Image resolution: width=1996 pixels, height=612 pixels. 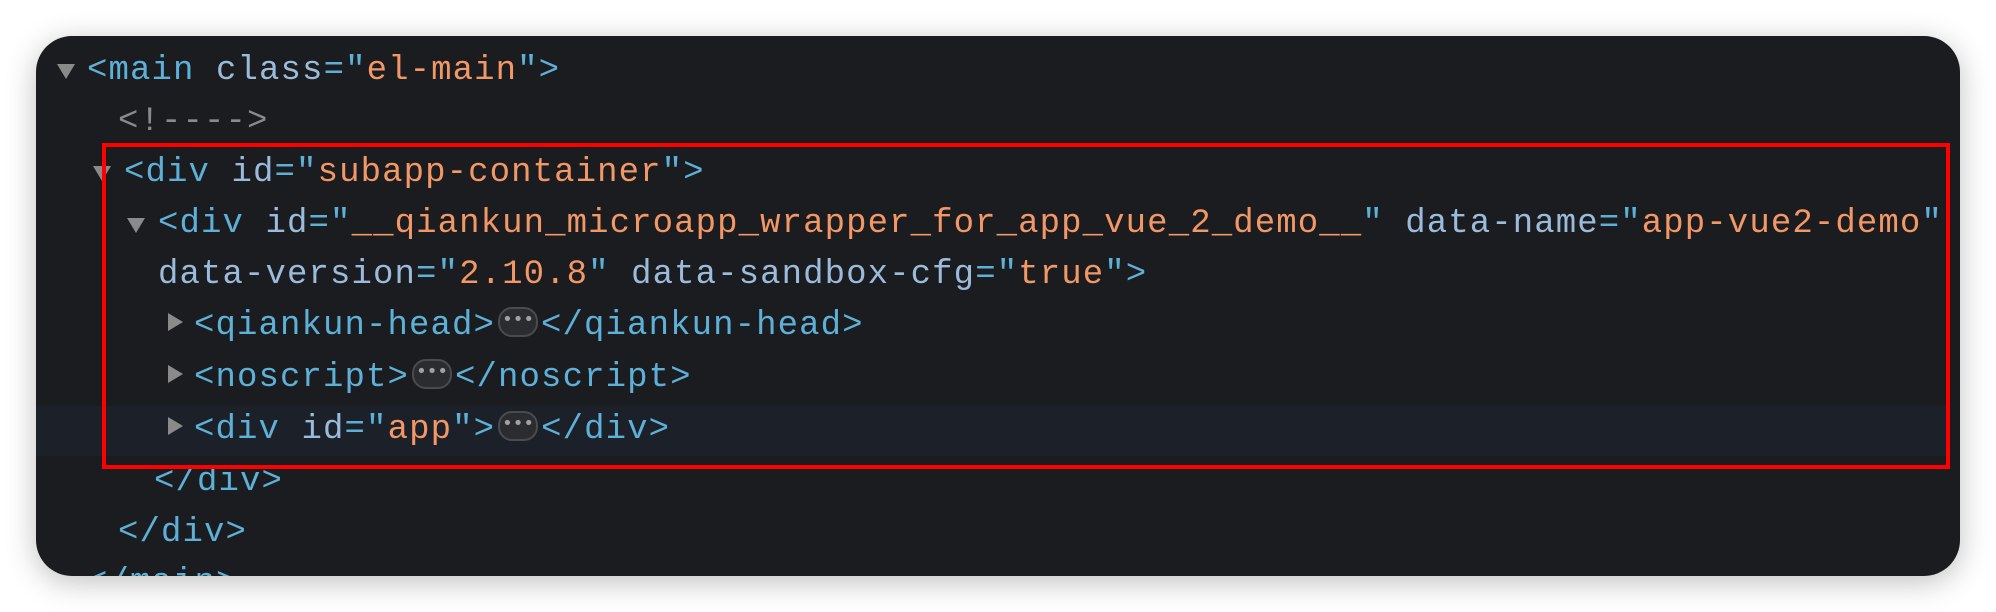 I want to click on punctuation: ", so click(x=528, y=71).